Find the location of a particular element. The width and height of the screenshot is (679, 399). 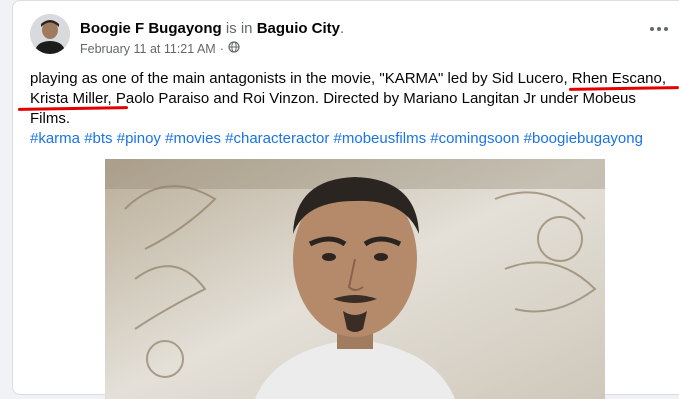

location-link: Baguio City is located at coordinates (298, 28).